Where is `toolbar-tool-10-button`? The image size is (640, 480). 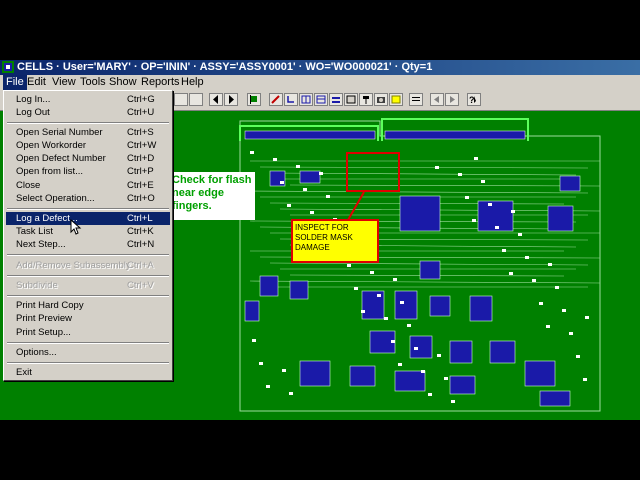 toolbar-tool-10-button is located at coordinates (416, 99).